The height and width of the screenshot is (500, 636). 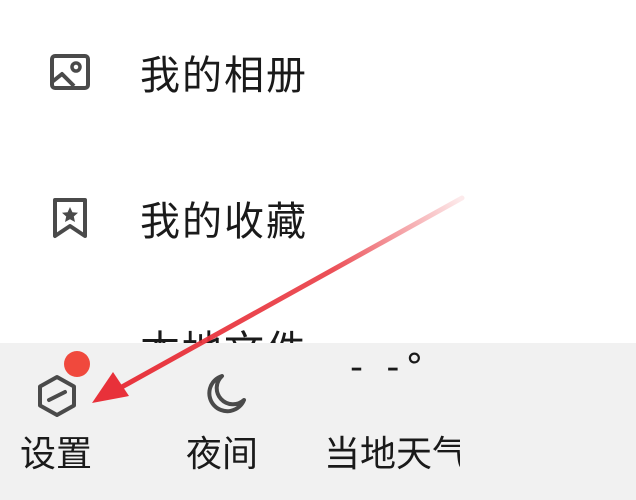 What do you see at coordinates (70, 421) in the screenshot?
I see `settings-button: 设置` at bounding box center [70, 421].